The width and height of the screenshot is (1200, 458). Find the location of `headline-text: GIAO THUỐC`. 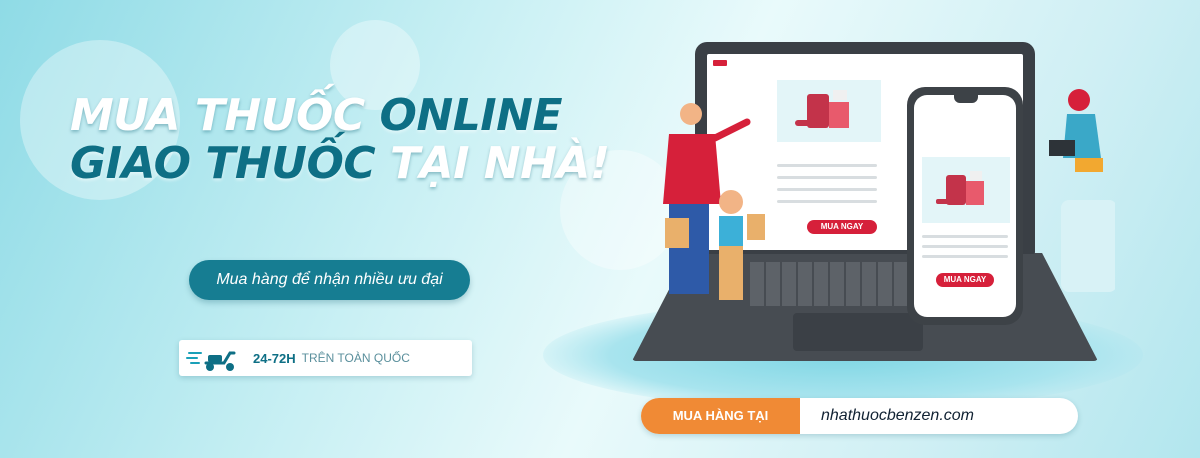

headline-text: GIAO THUỐC is located at coordinates (223, 163).